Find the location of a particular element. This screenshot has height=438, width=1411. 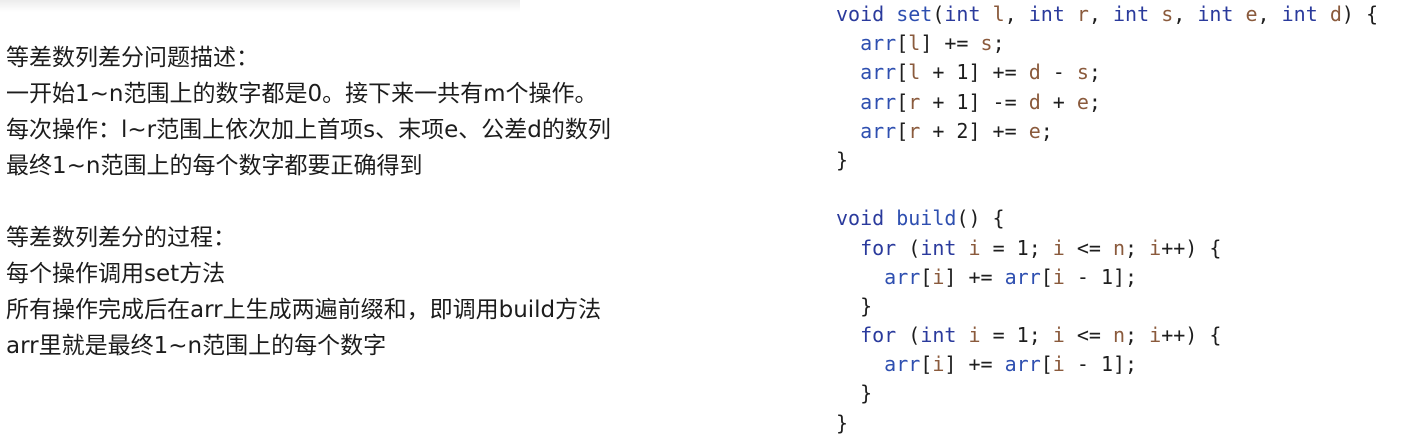

section1-line-2: 每次操作：l~r范围上依次加上首项s、末项e、公差d的数列 is located at coordinates (308, 130).